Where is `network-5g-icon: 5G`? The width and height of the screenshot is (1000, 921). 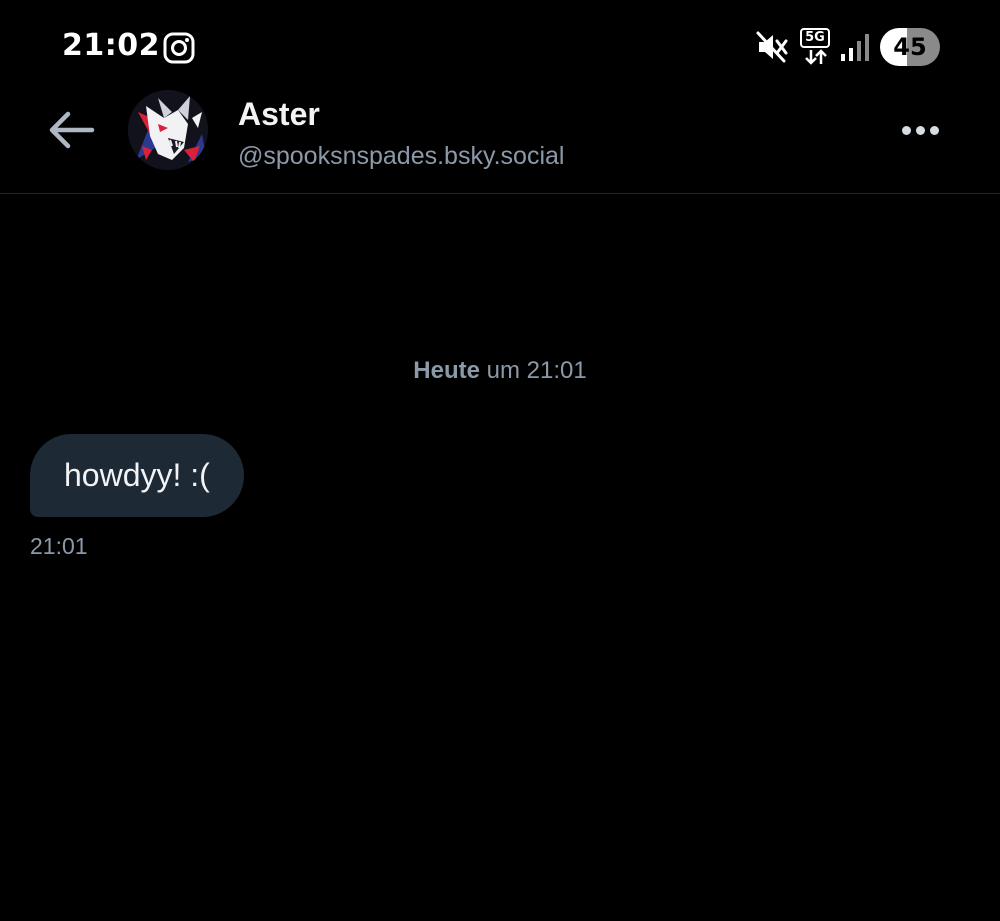
network-5g-icon: 5G is located at coordinates (816, 47).